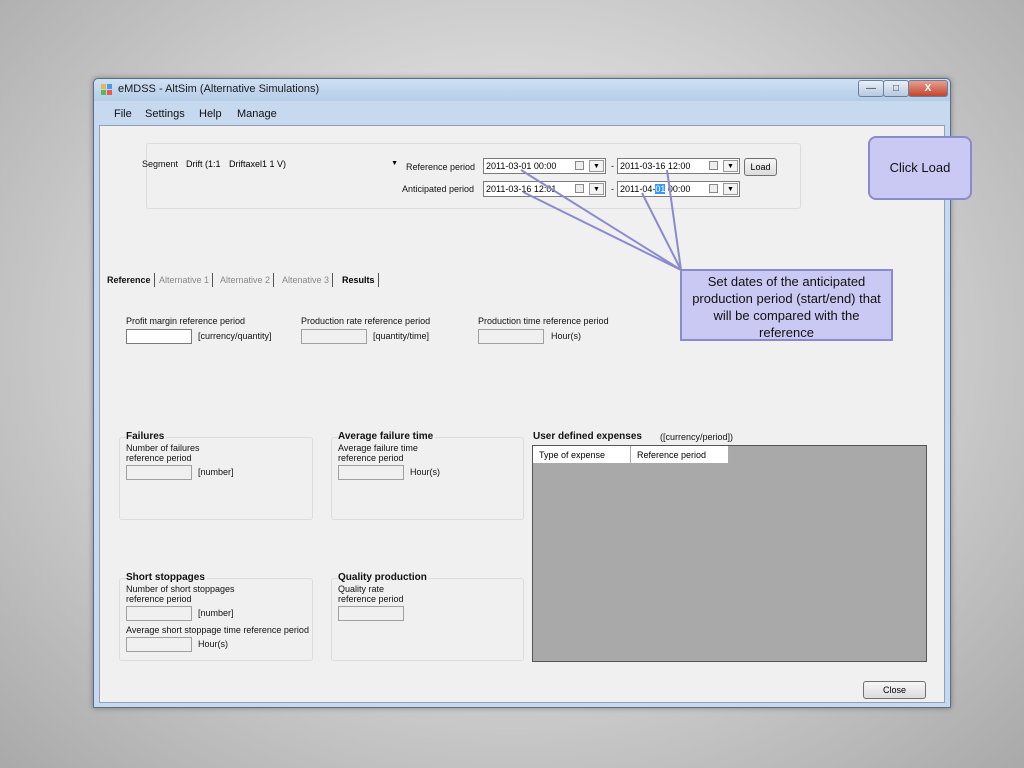  Describe the element at coordinates (219, 89) in the screenshot. I see `window-title: eMDSS - AltSim (Alternative Simulations)` at that location.